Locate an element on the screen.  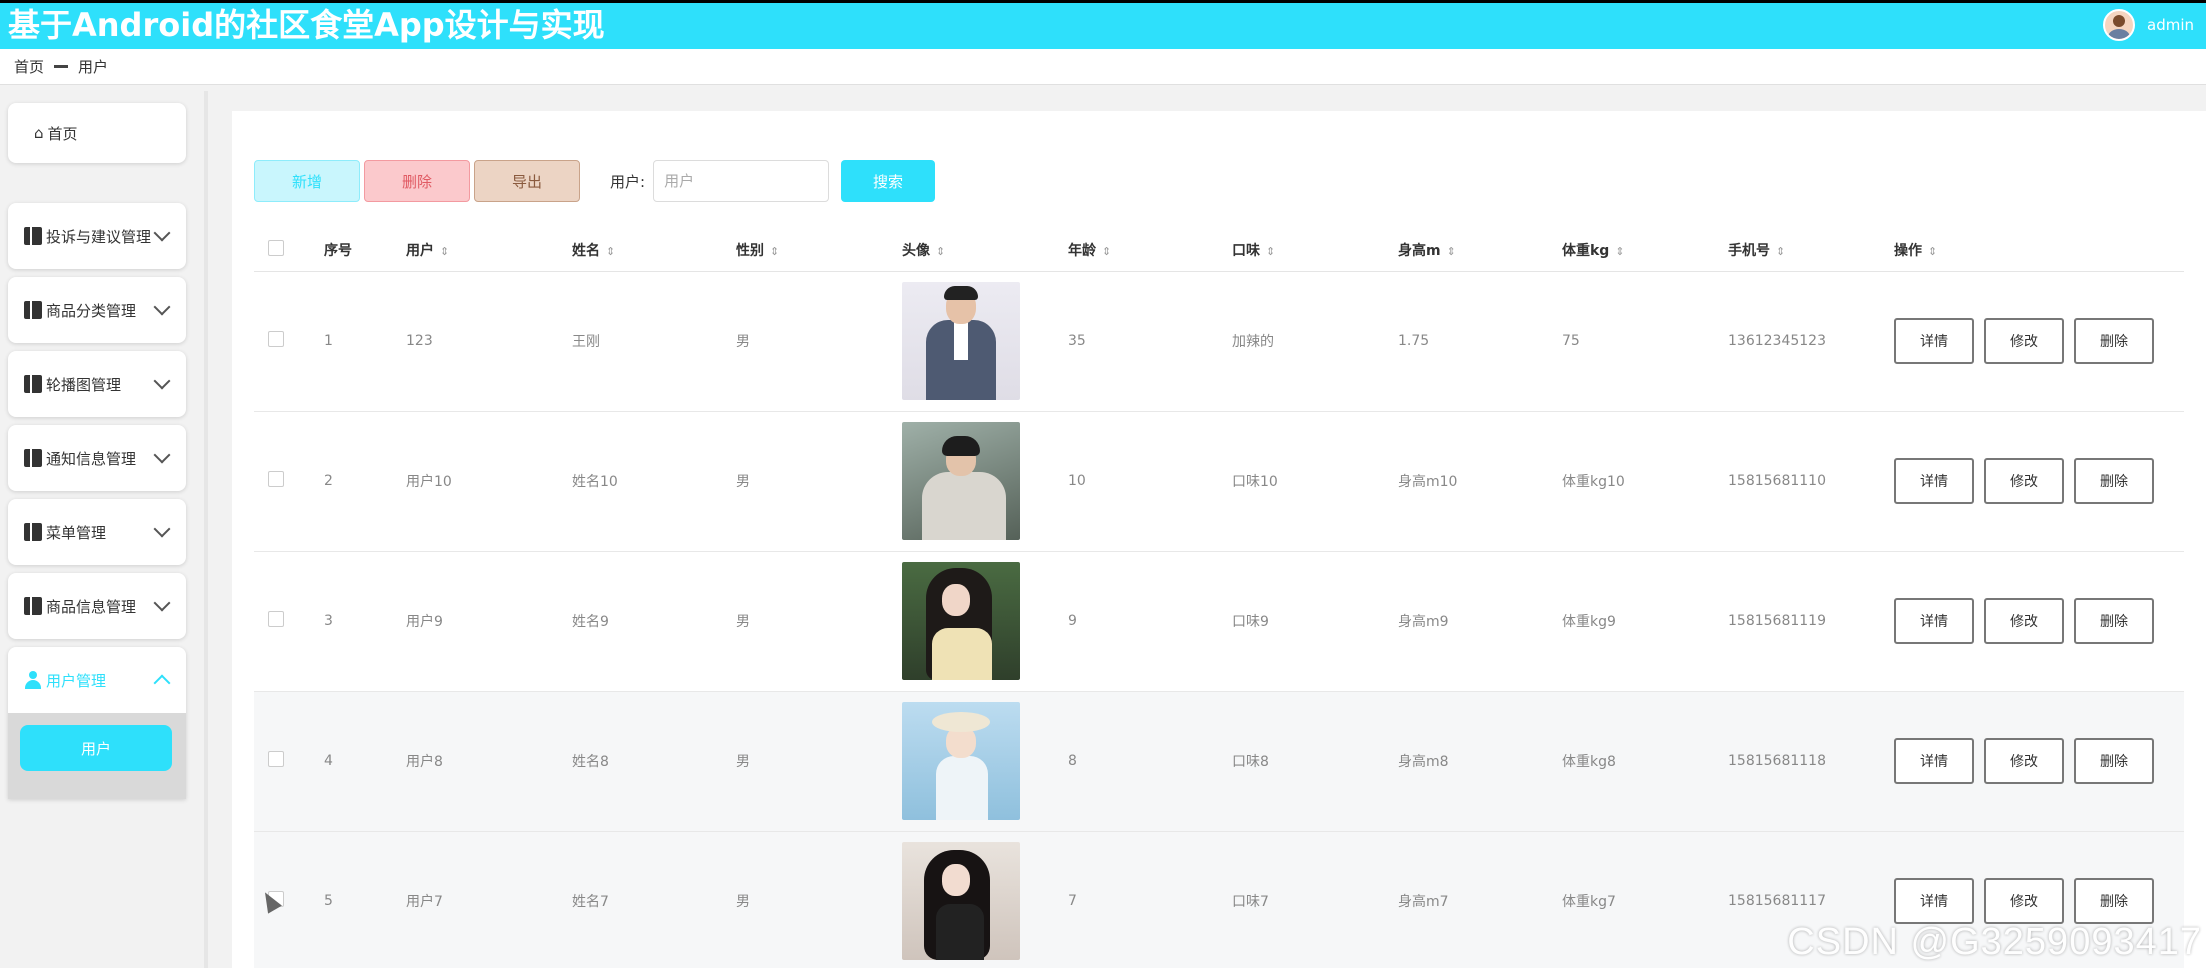
column-header: 性别 ⇕ is located at coordinates (811, 250).